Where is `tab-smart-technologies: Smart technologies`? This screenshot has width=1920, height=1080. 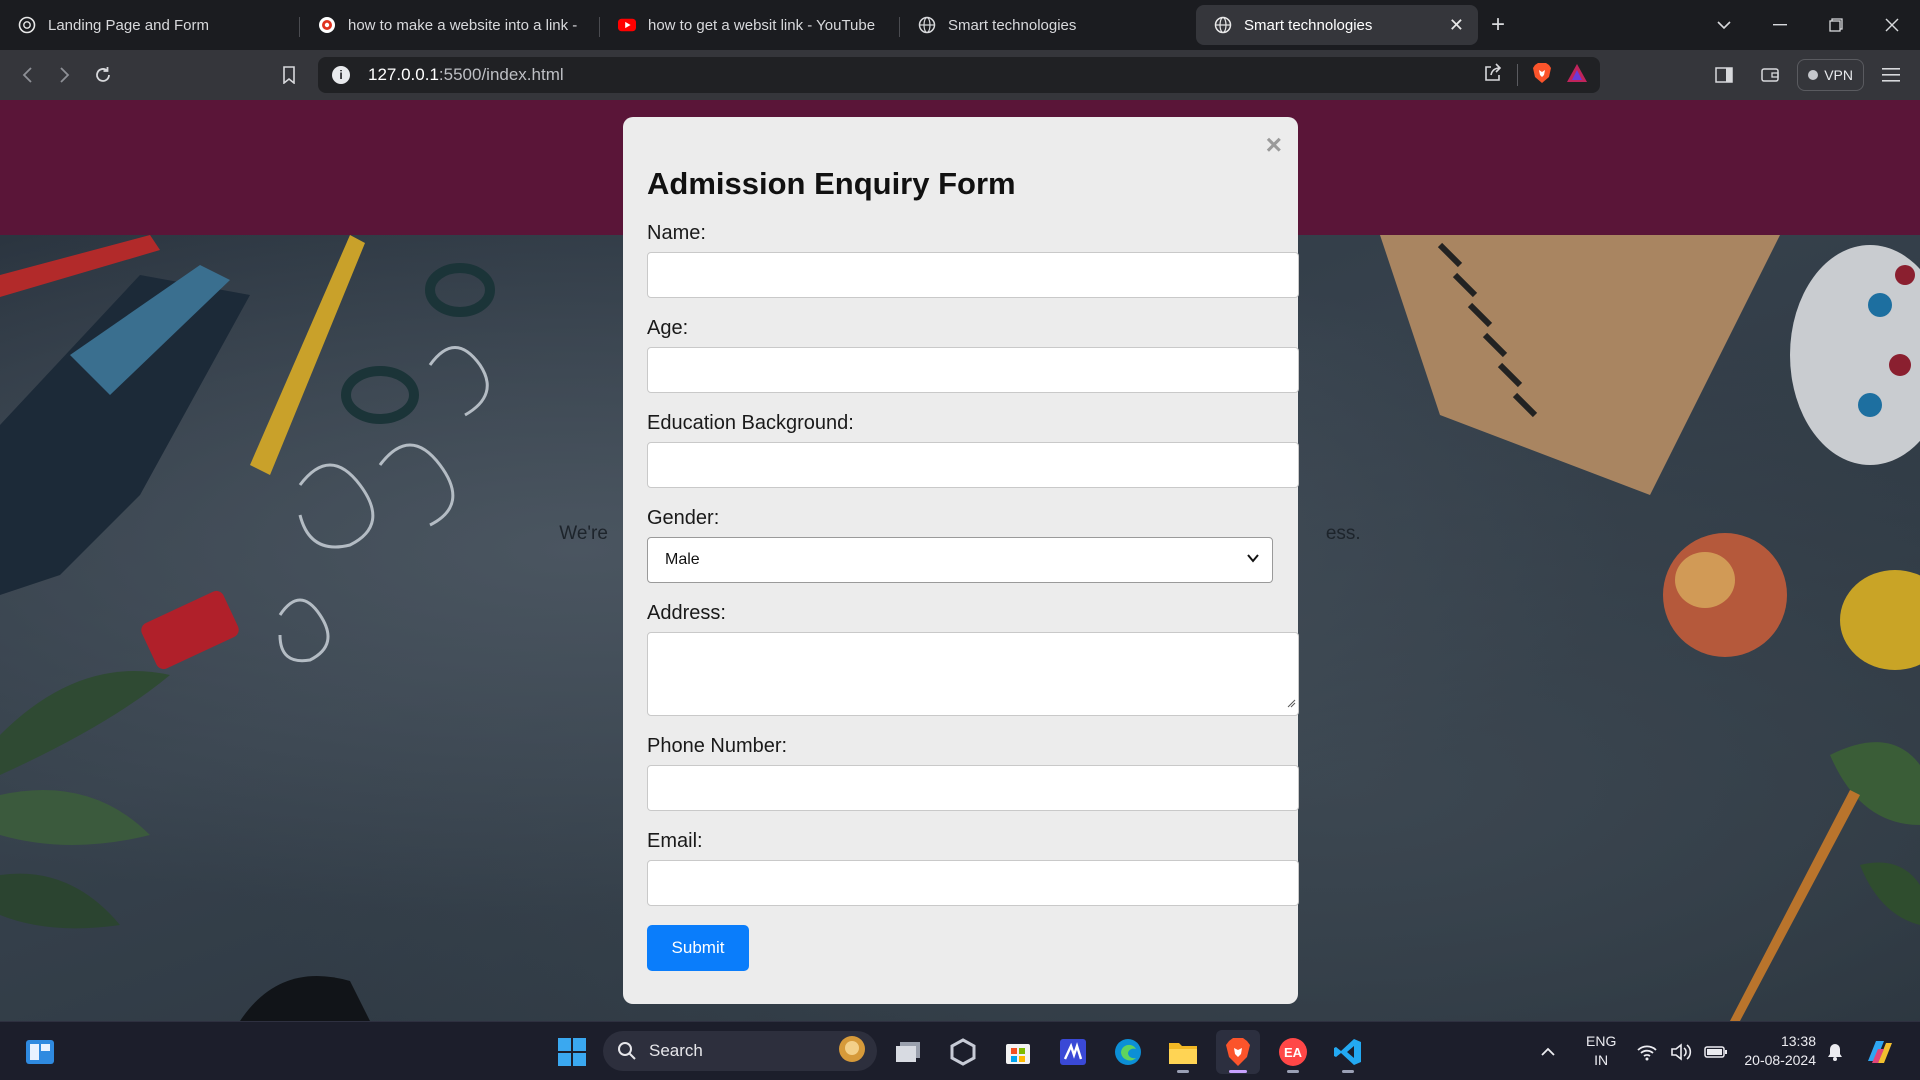 tab-smart-technologies: Smart technologies is located at coordinates (1045, 25).